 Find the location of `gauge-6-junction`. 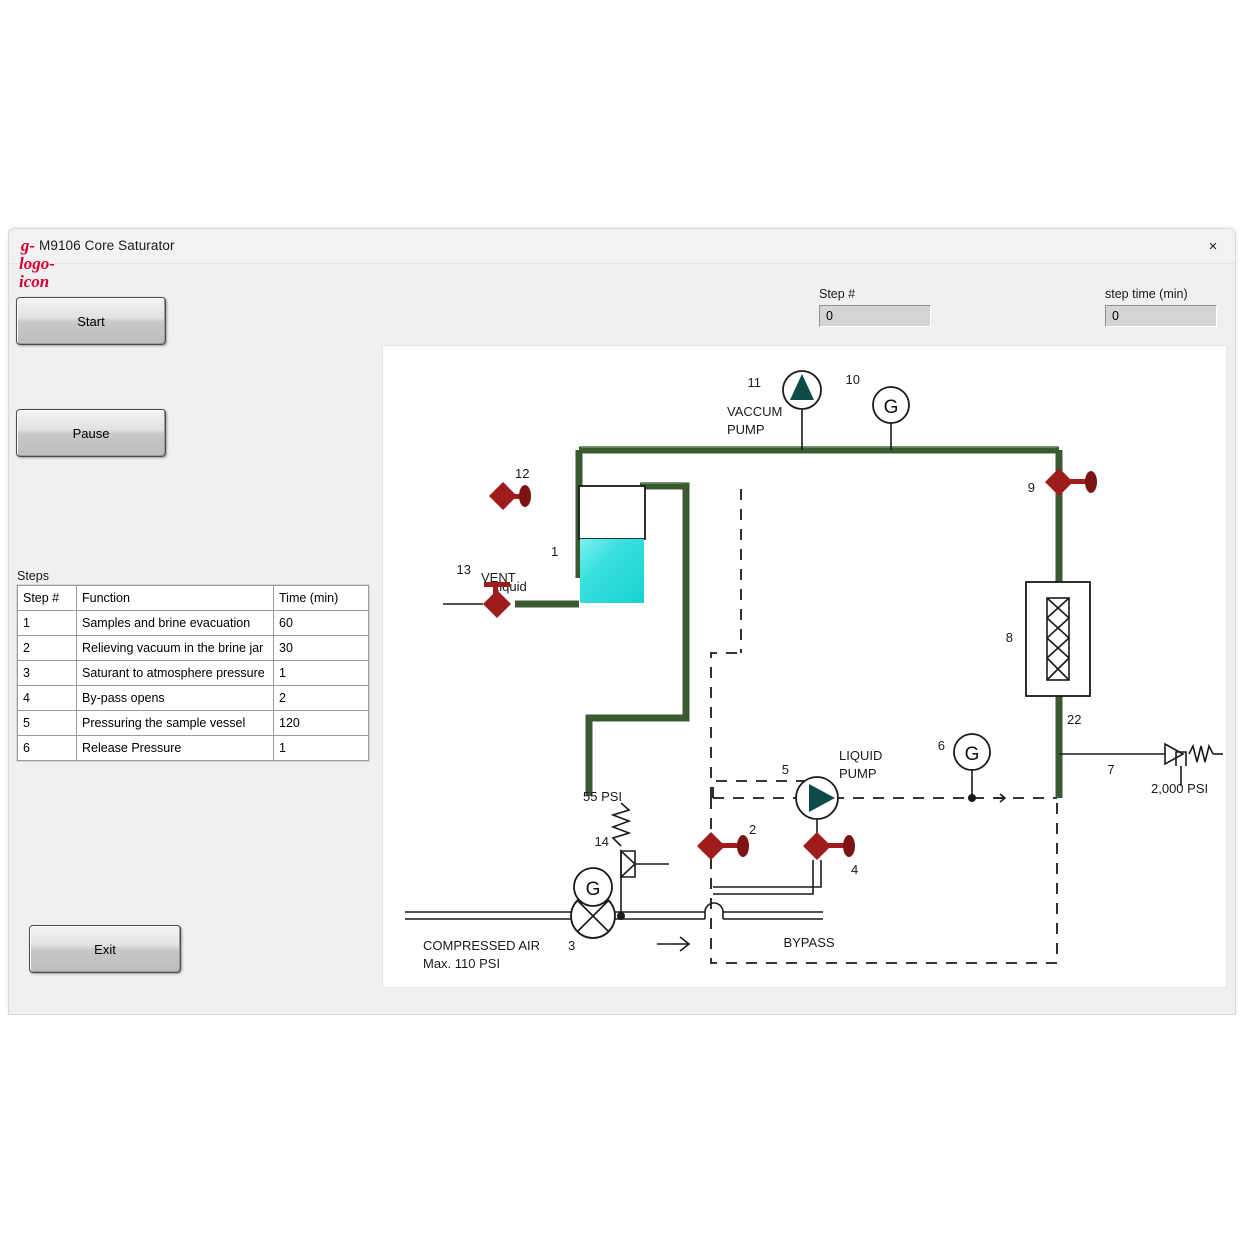

gauge-6-junction is located at coordinates (972, 798).